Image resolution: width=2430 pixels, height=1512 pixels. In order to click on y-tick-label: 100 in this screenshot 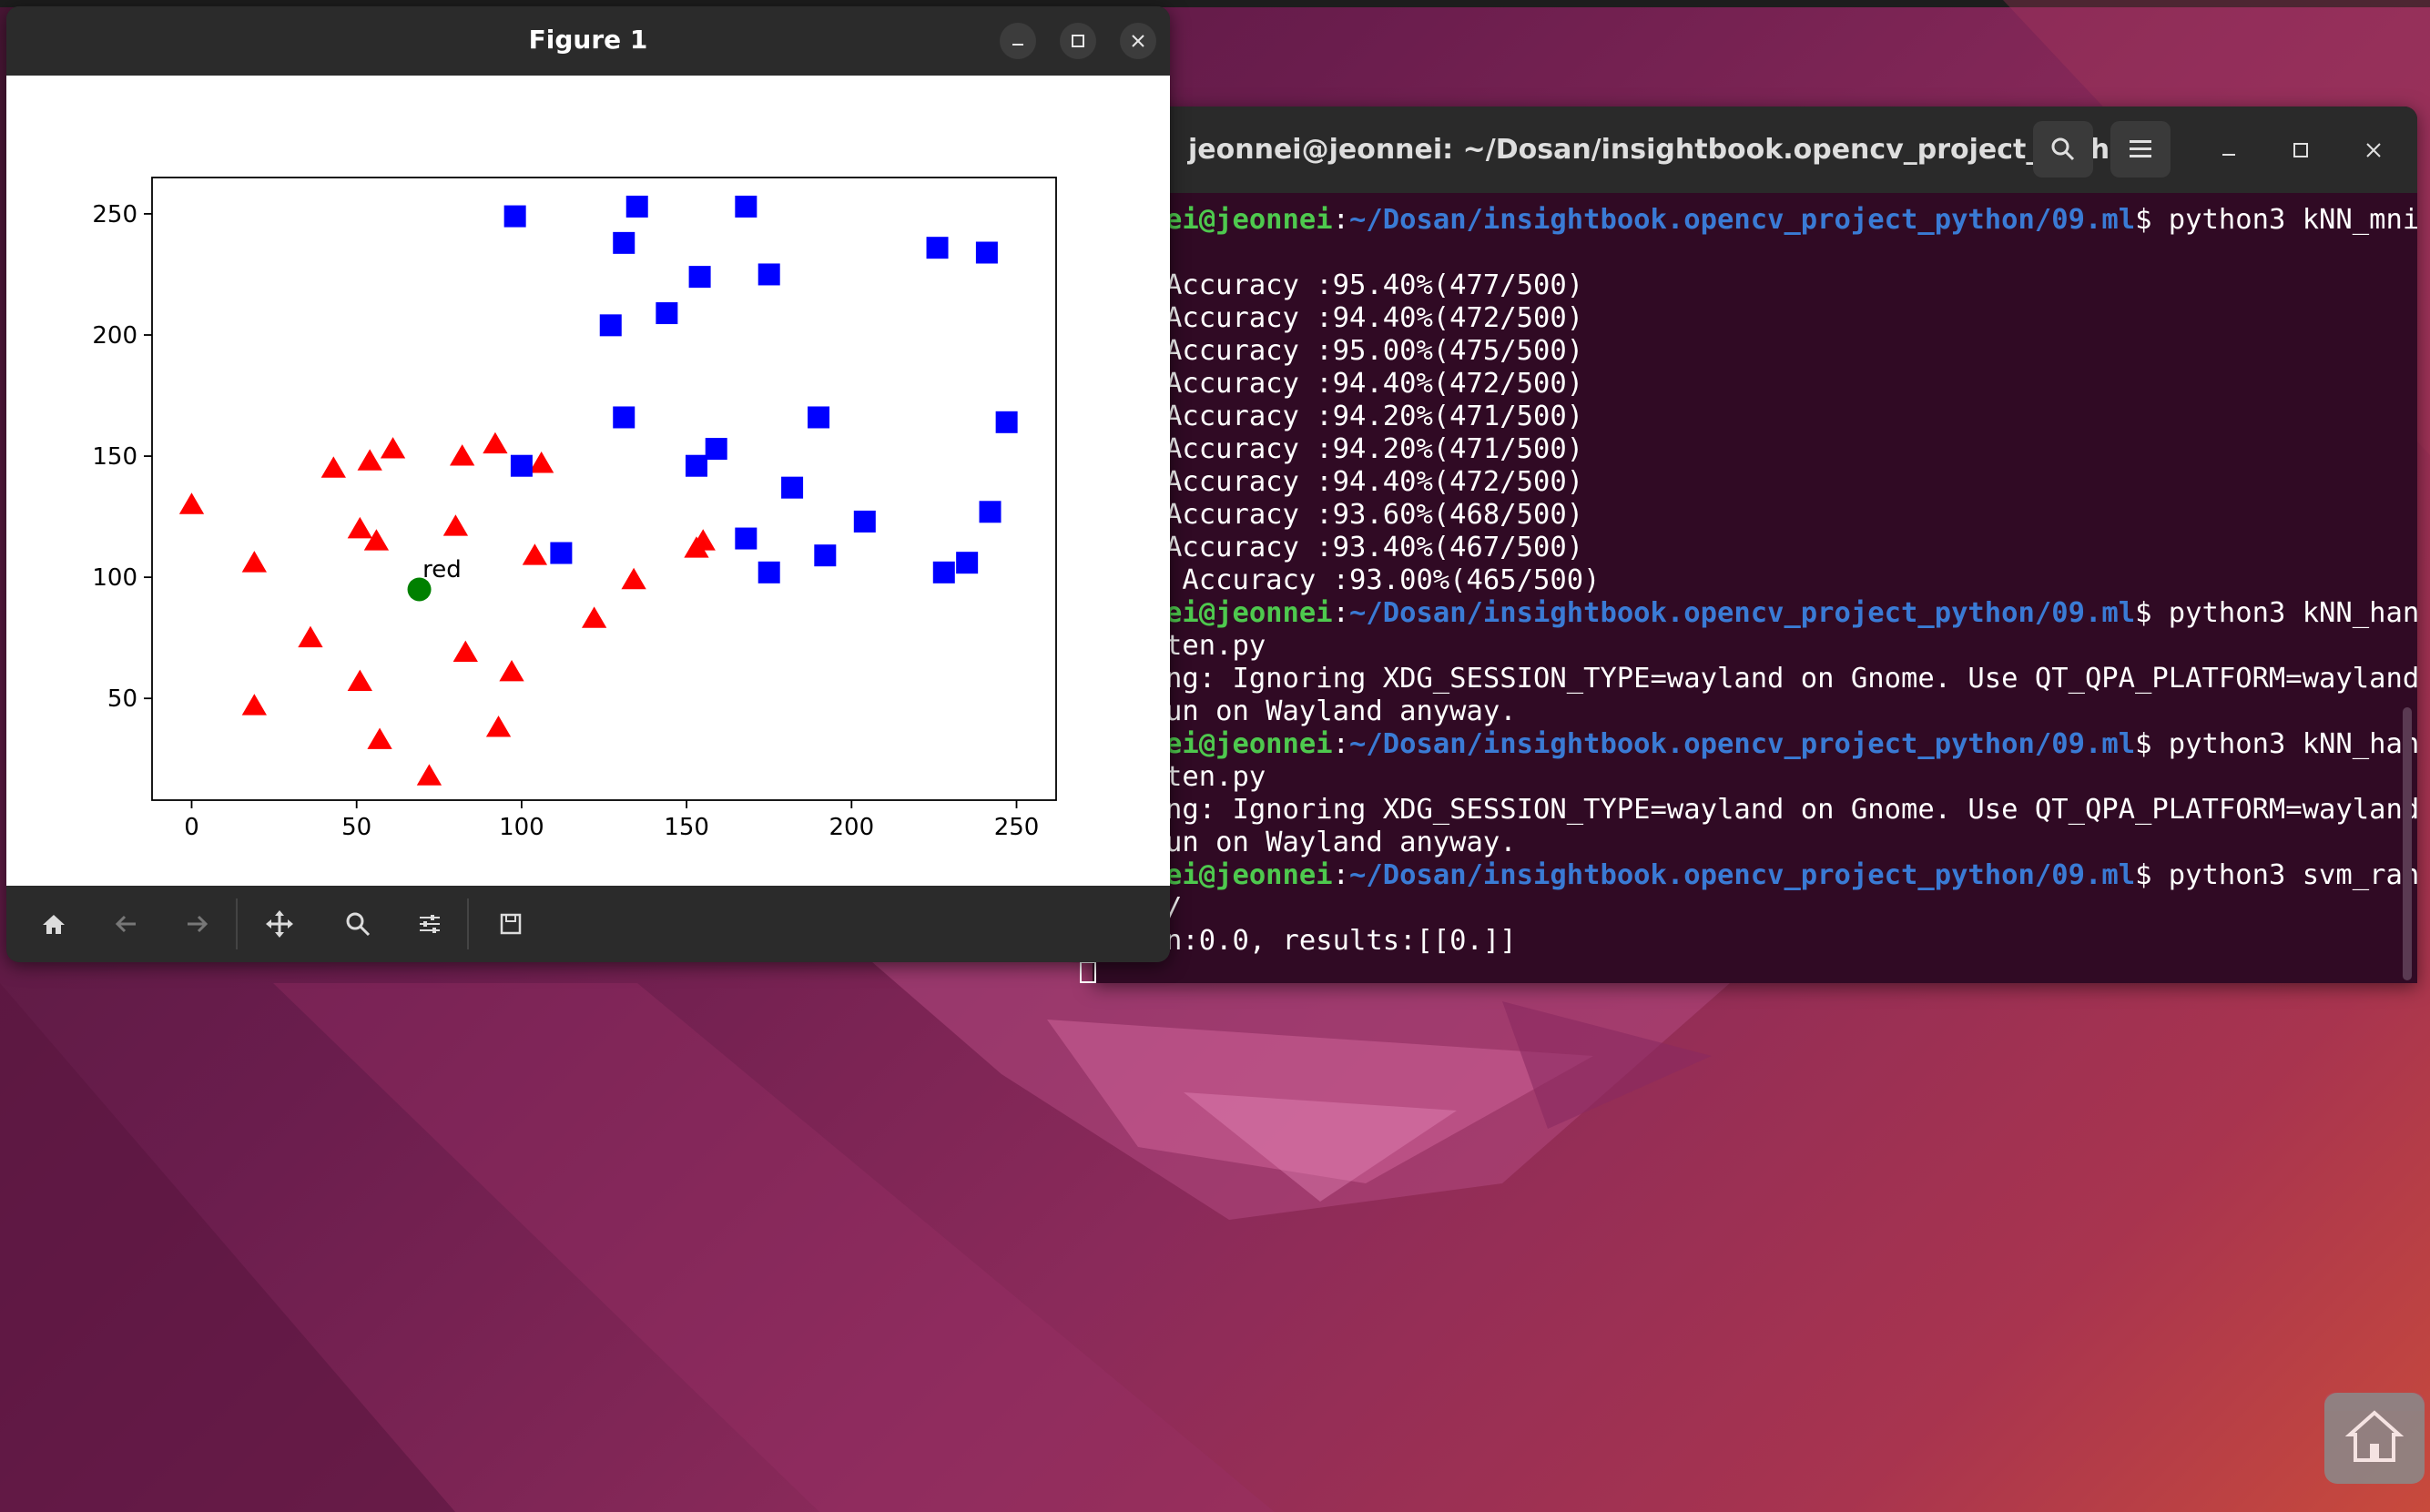, I will do `click(114, 578)`.